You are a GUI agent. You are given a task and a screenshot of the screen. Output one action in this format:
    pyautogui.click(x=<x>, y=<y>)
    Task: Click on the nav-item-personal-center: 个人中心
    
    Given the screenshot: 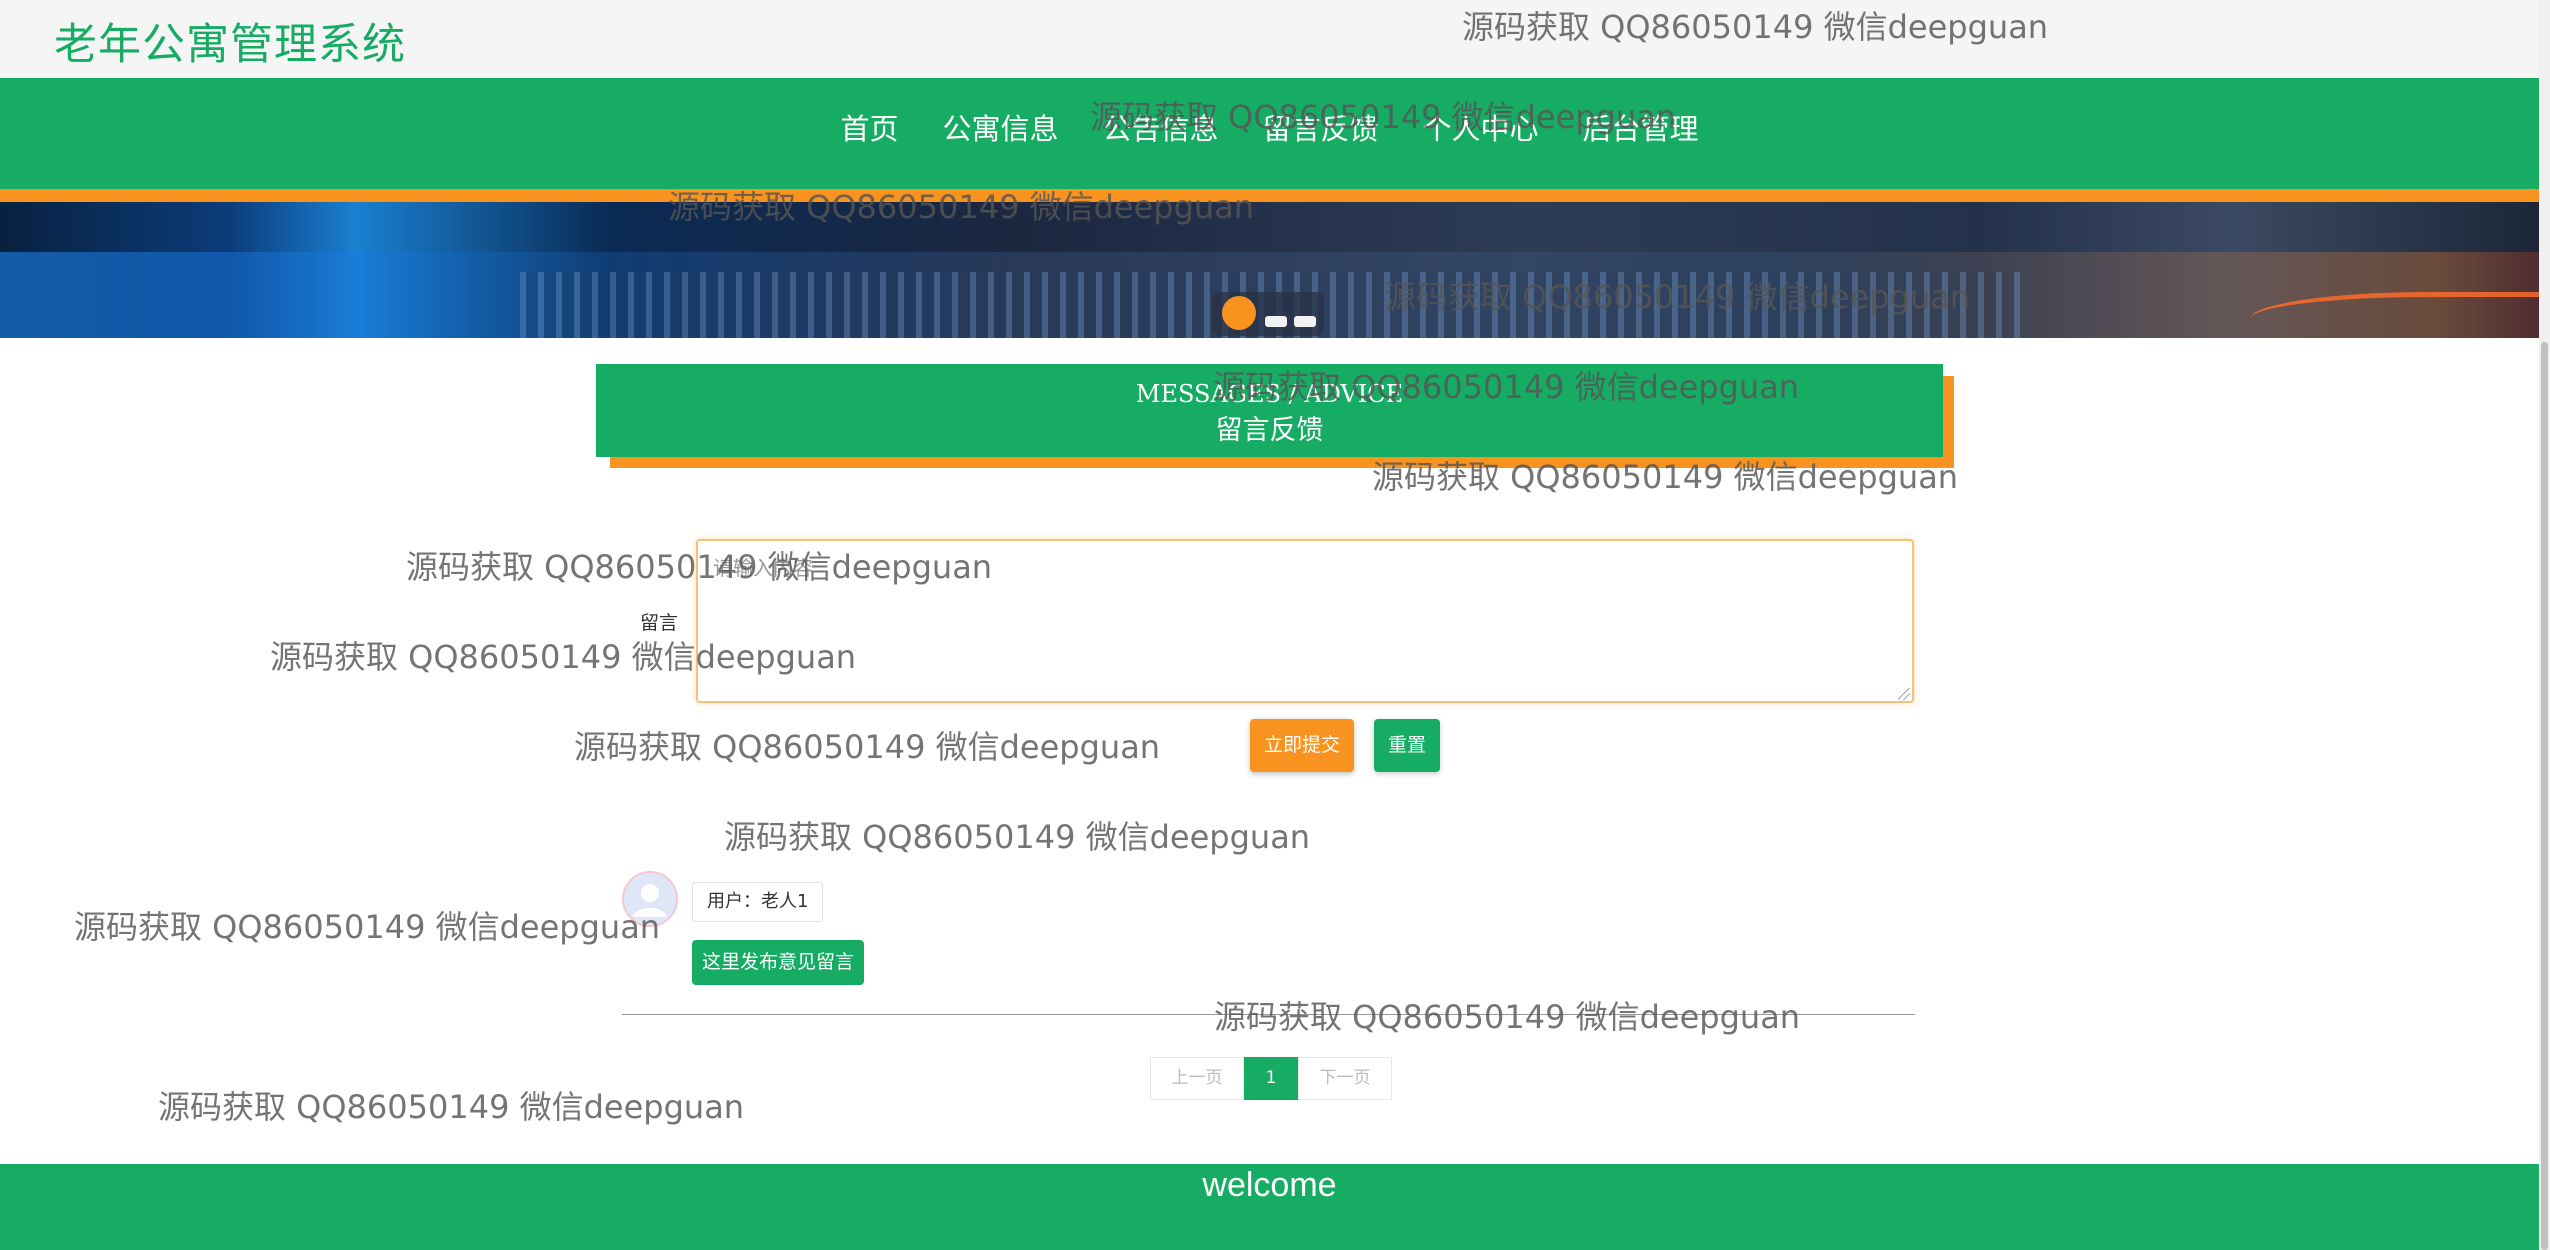 What is the action you would take?
    pyautogui.click(x=1481, y=127)
    